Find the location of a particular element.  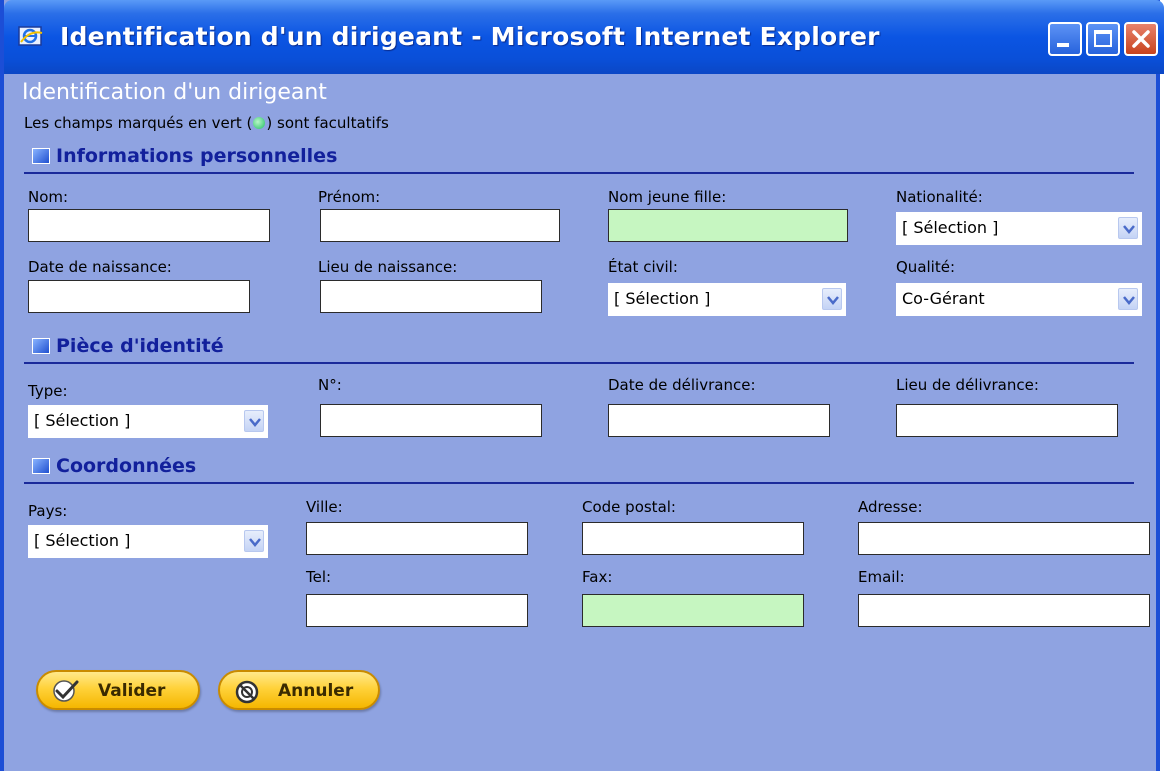

nationalite-selected-value: [ Sélection ] is located at coordinates (950, 227).